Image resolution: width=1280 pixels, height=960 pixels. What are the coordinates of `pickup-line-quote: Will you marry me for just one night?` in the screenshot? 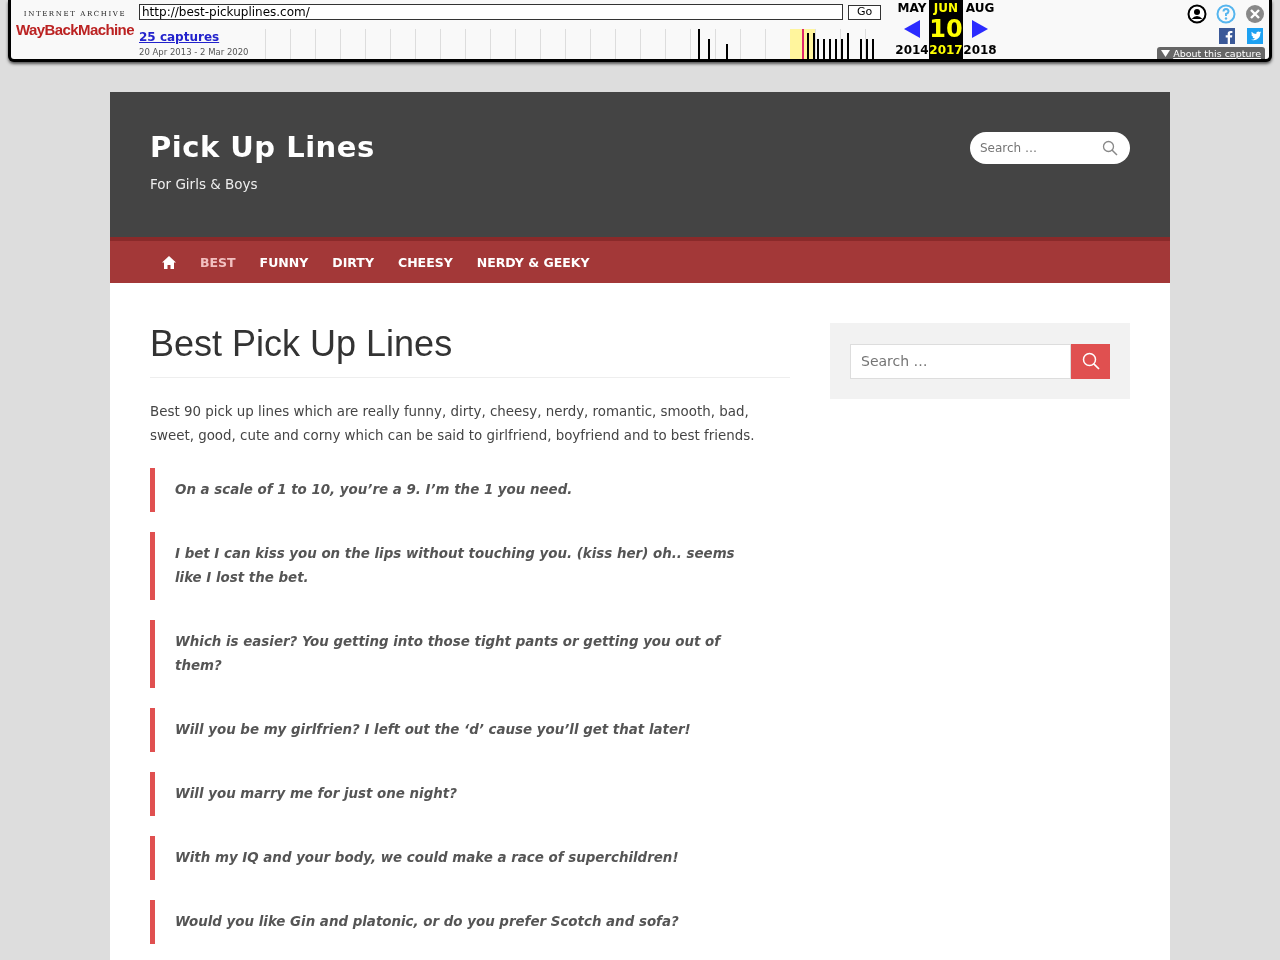 It's located at (470, 794).